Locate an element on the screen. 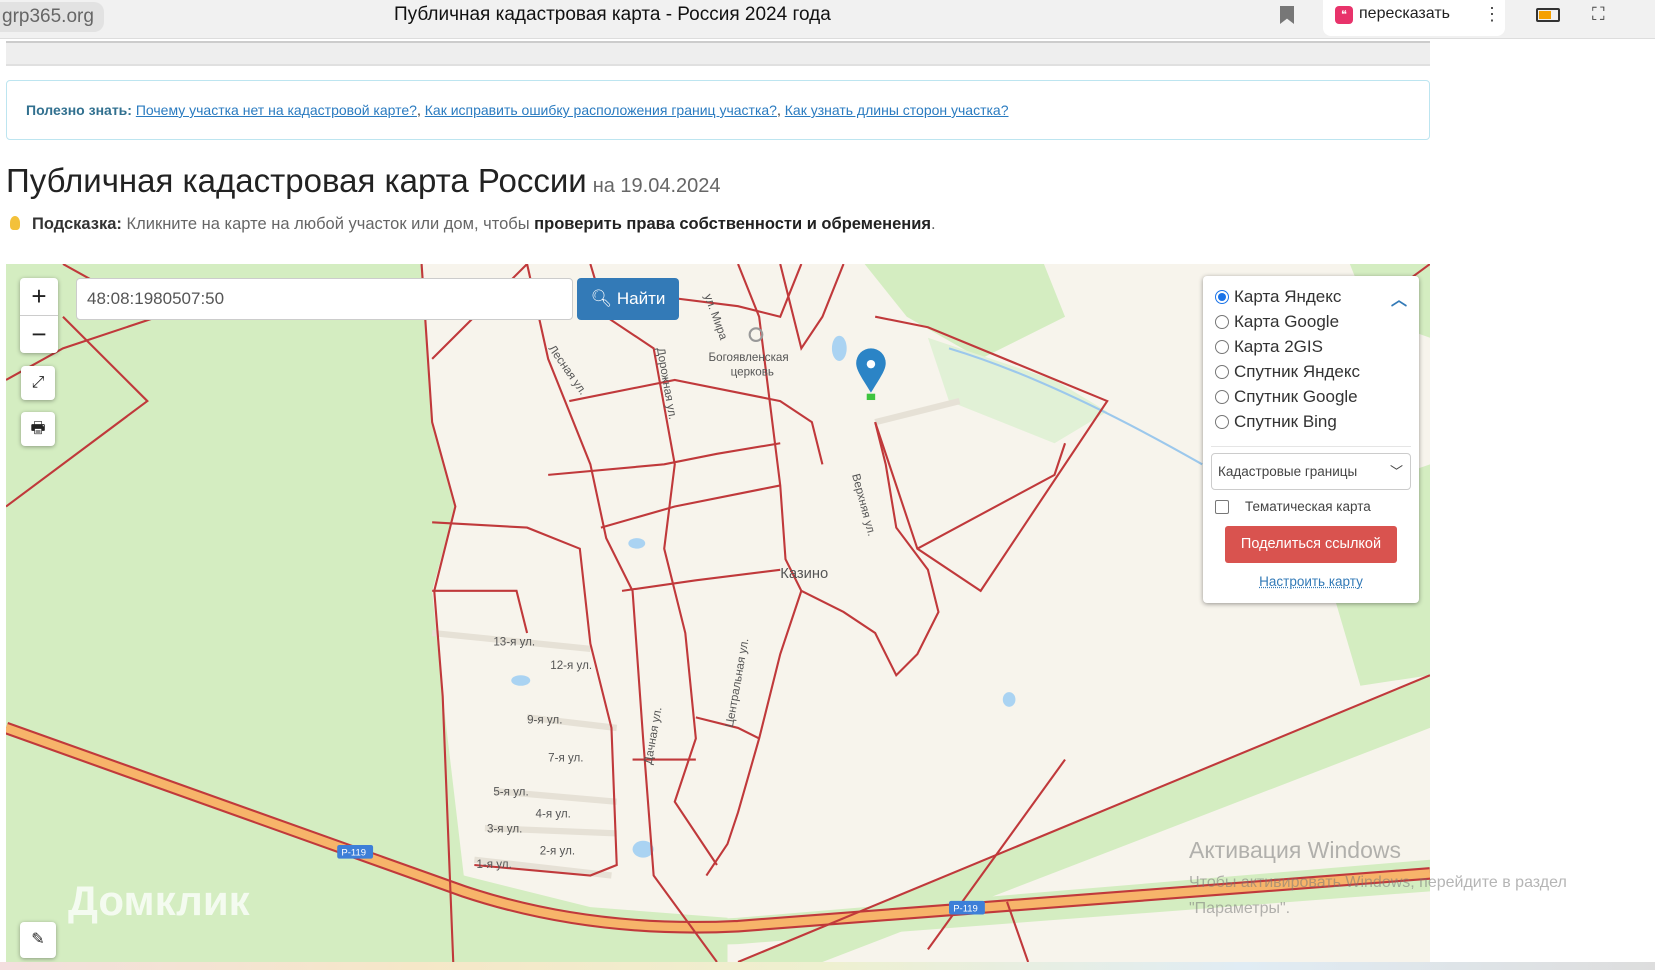 The width and height of the screenshot is (1655, 970). battery-icon is located at coordinates (1548, 15).